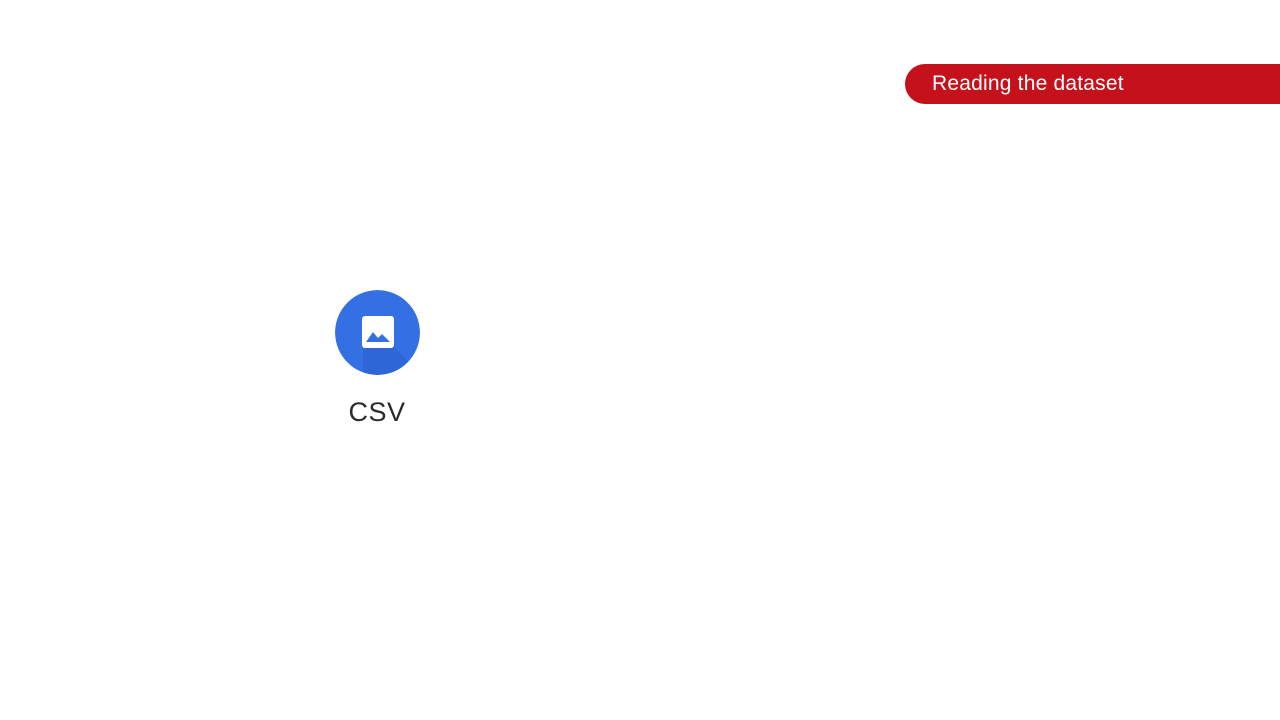  Describe the element at coordinates (377, 332) in the screenshot. I see `image-icon` at that location.